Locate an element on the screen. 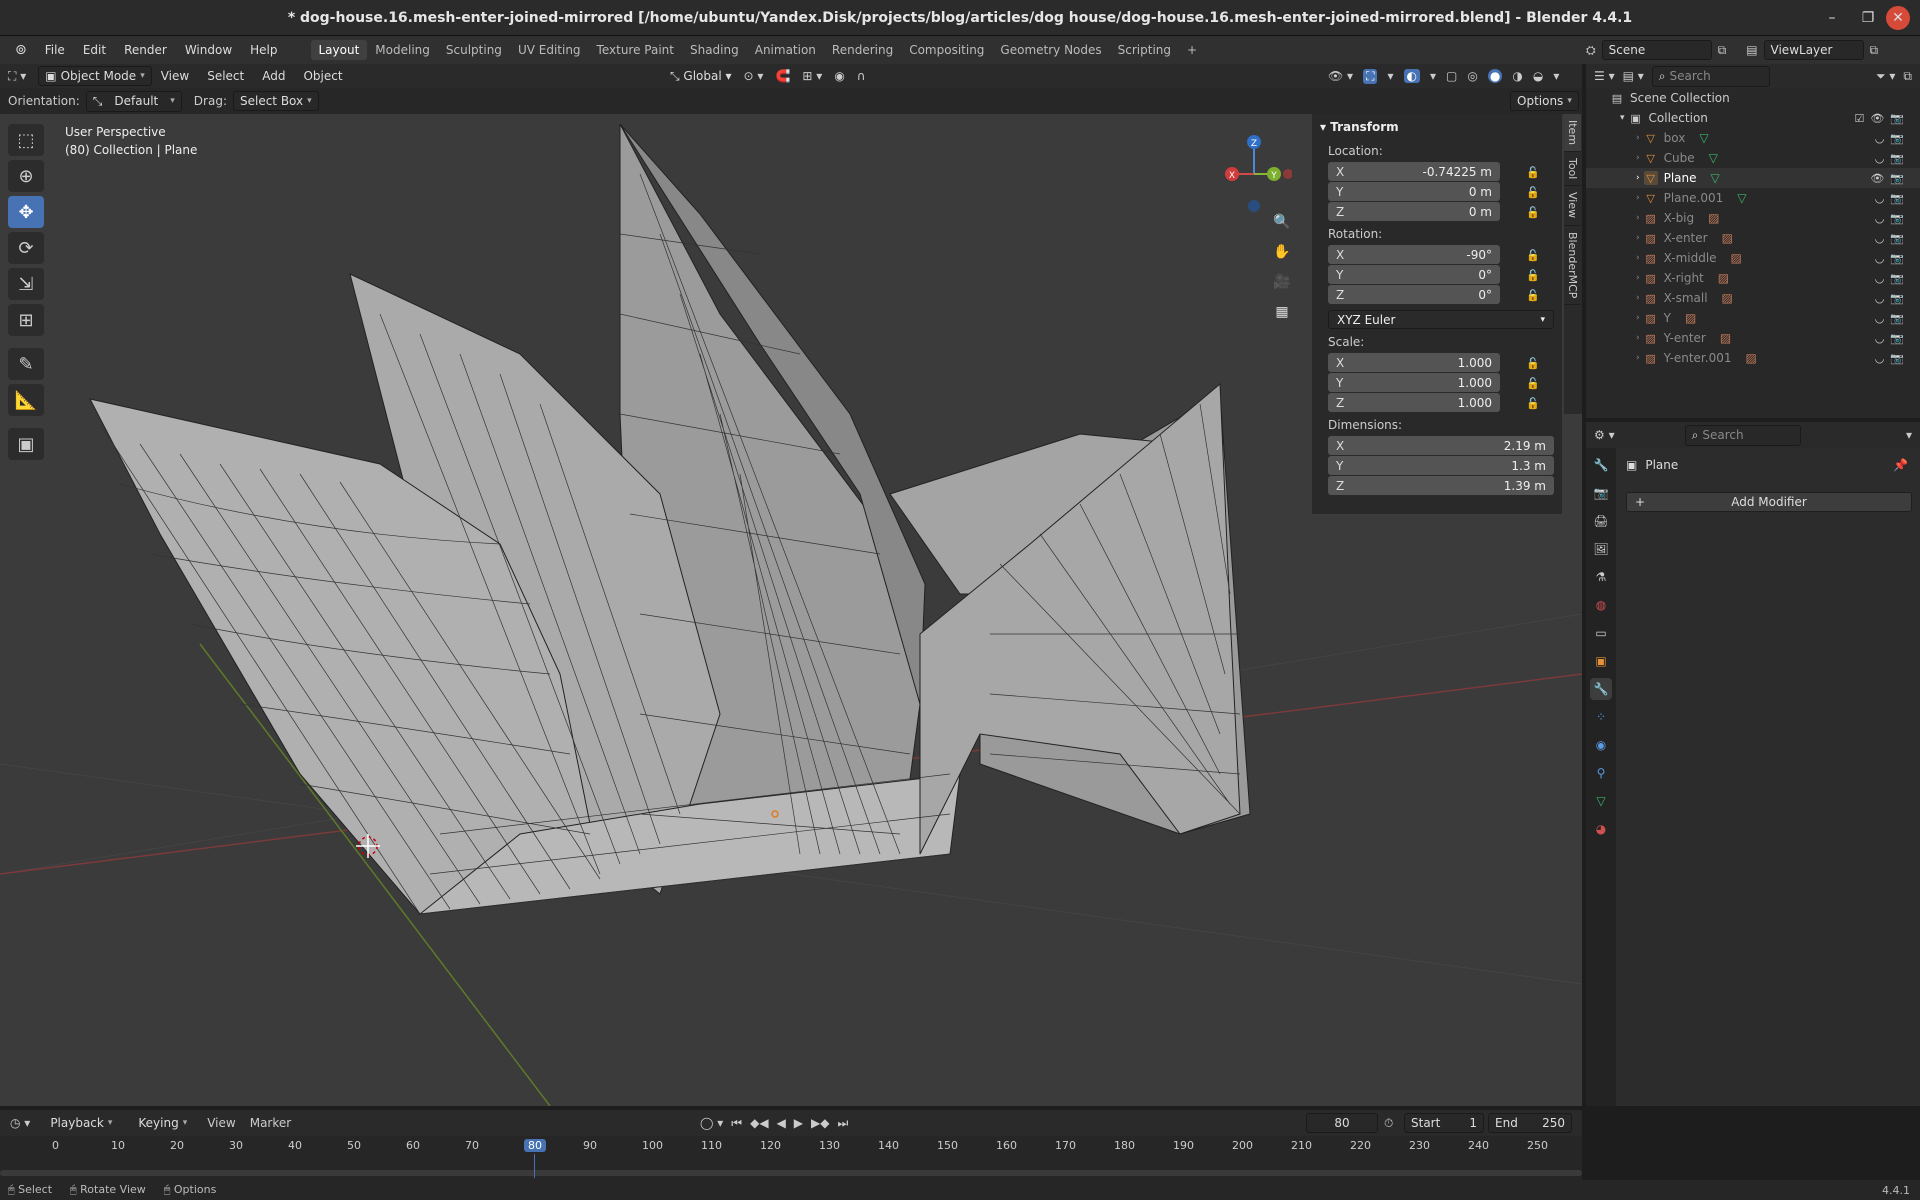 The width and height of the screenshot is (1920, 1200). outliner-item-y-enter: › ▨ Y-enter ▨ ◡📷 is located at coordinates (1753, 338).